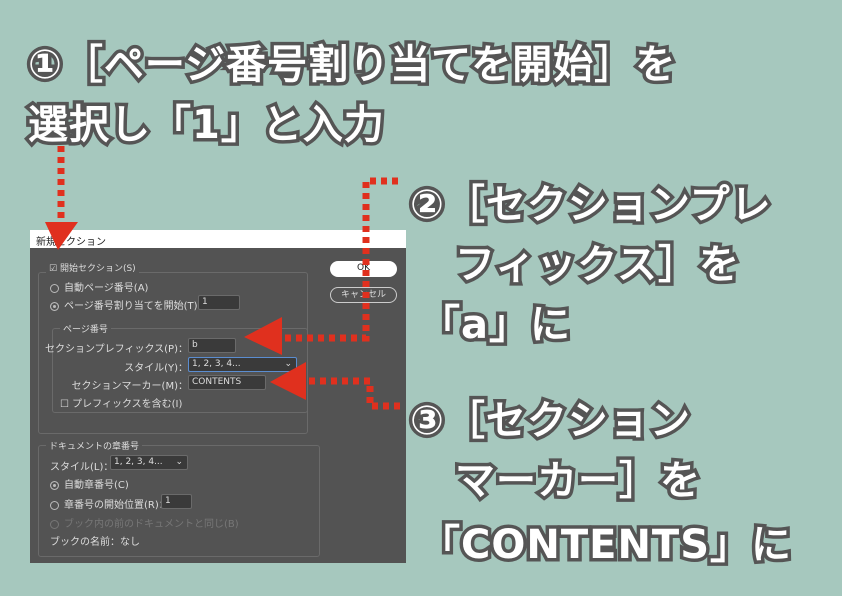 This screenshot has height=596, width=842. Describe the element at coordinates (263, 336) in the screenshot. I see `arrow2-head` at that location.